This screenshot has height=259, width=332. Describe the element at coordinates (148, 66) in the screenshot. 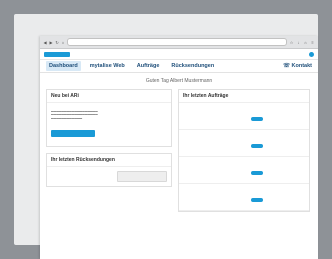

I see `nav-item-auftraege: Aufträge` at that location.